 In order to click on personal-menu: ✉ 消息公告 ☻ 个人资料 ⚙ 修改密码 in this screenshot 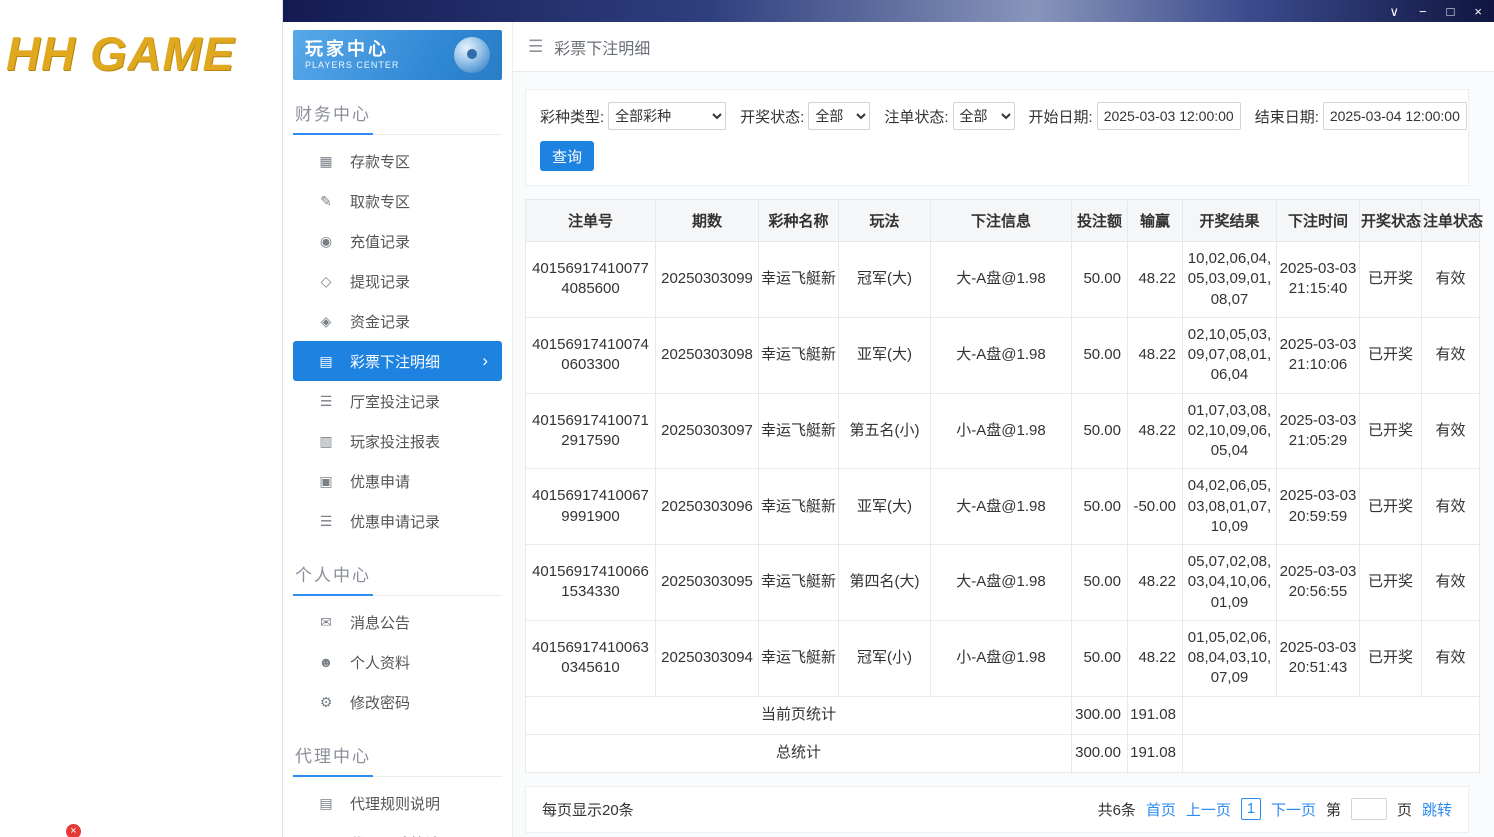, I will do `click(397, 659)`.